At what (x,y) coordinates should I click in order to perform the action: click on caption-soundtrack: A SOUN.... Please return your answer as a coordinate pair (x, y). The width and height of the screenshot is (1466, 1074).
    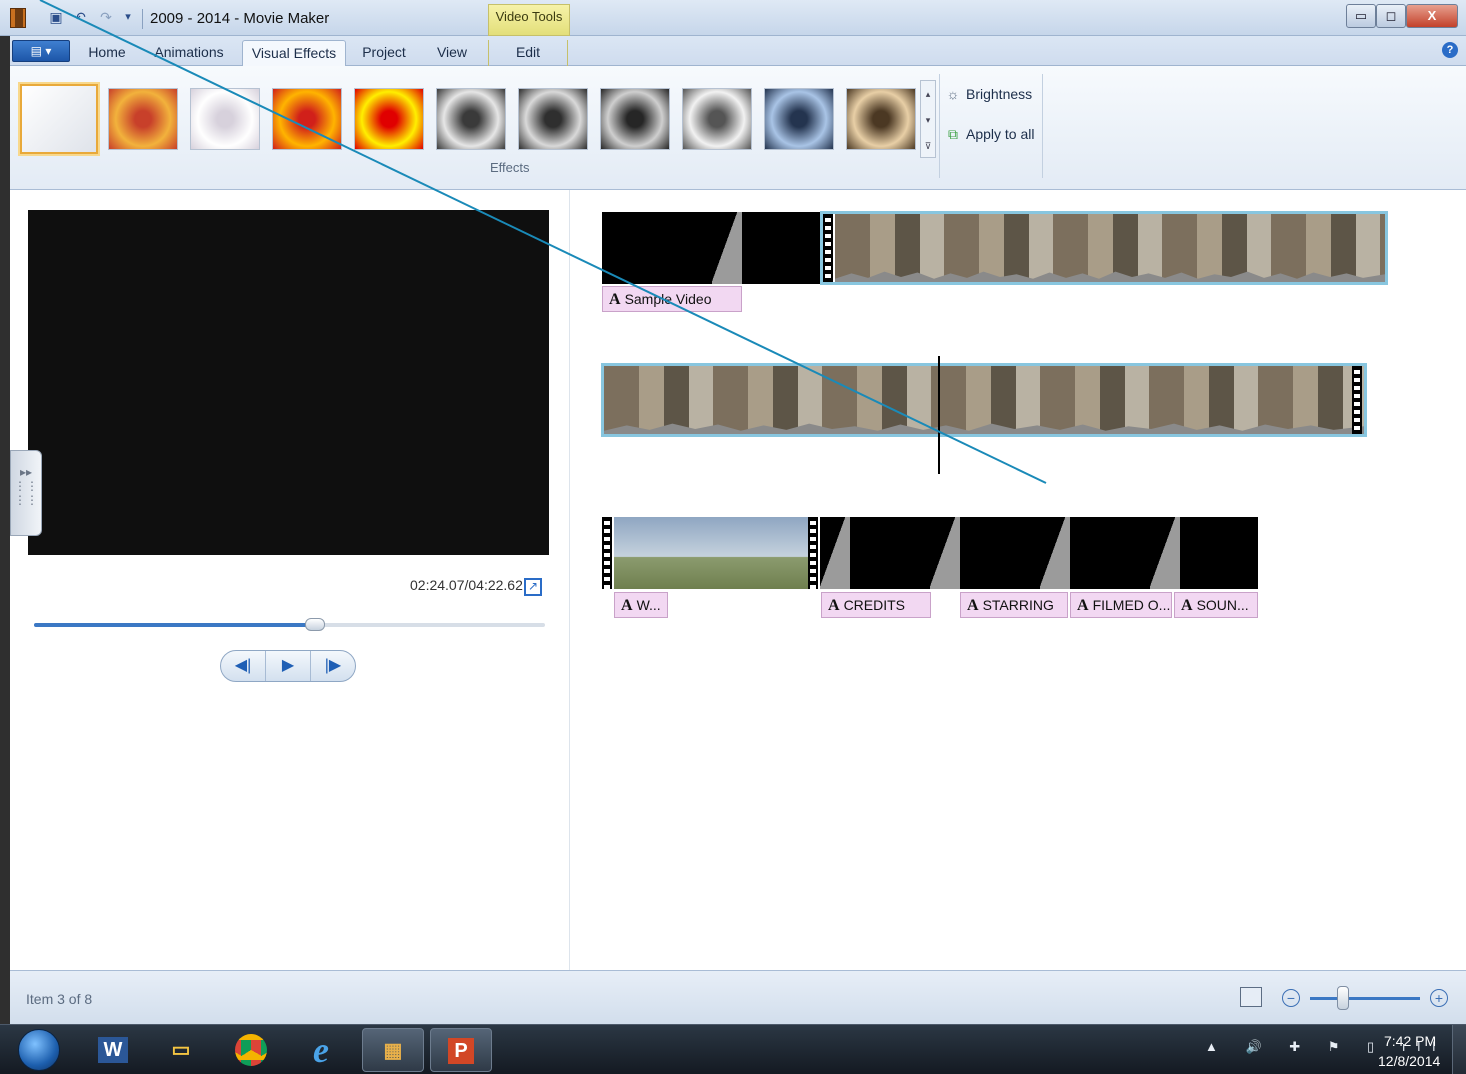
    Looking at the image, I should click on (1216, 605).